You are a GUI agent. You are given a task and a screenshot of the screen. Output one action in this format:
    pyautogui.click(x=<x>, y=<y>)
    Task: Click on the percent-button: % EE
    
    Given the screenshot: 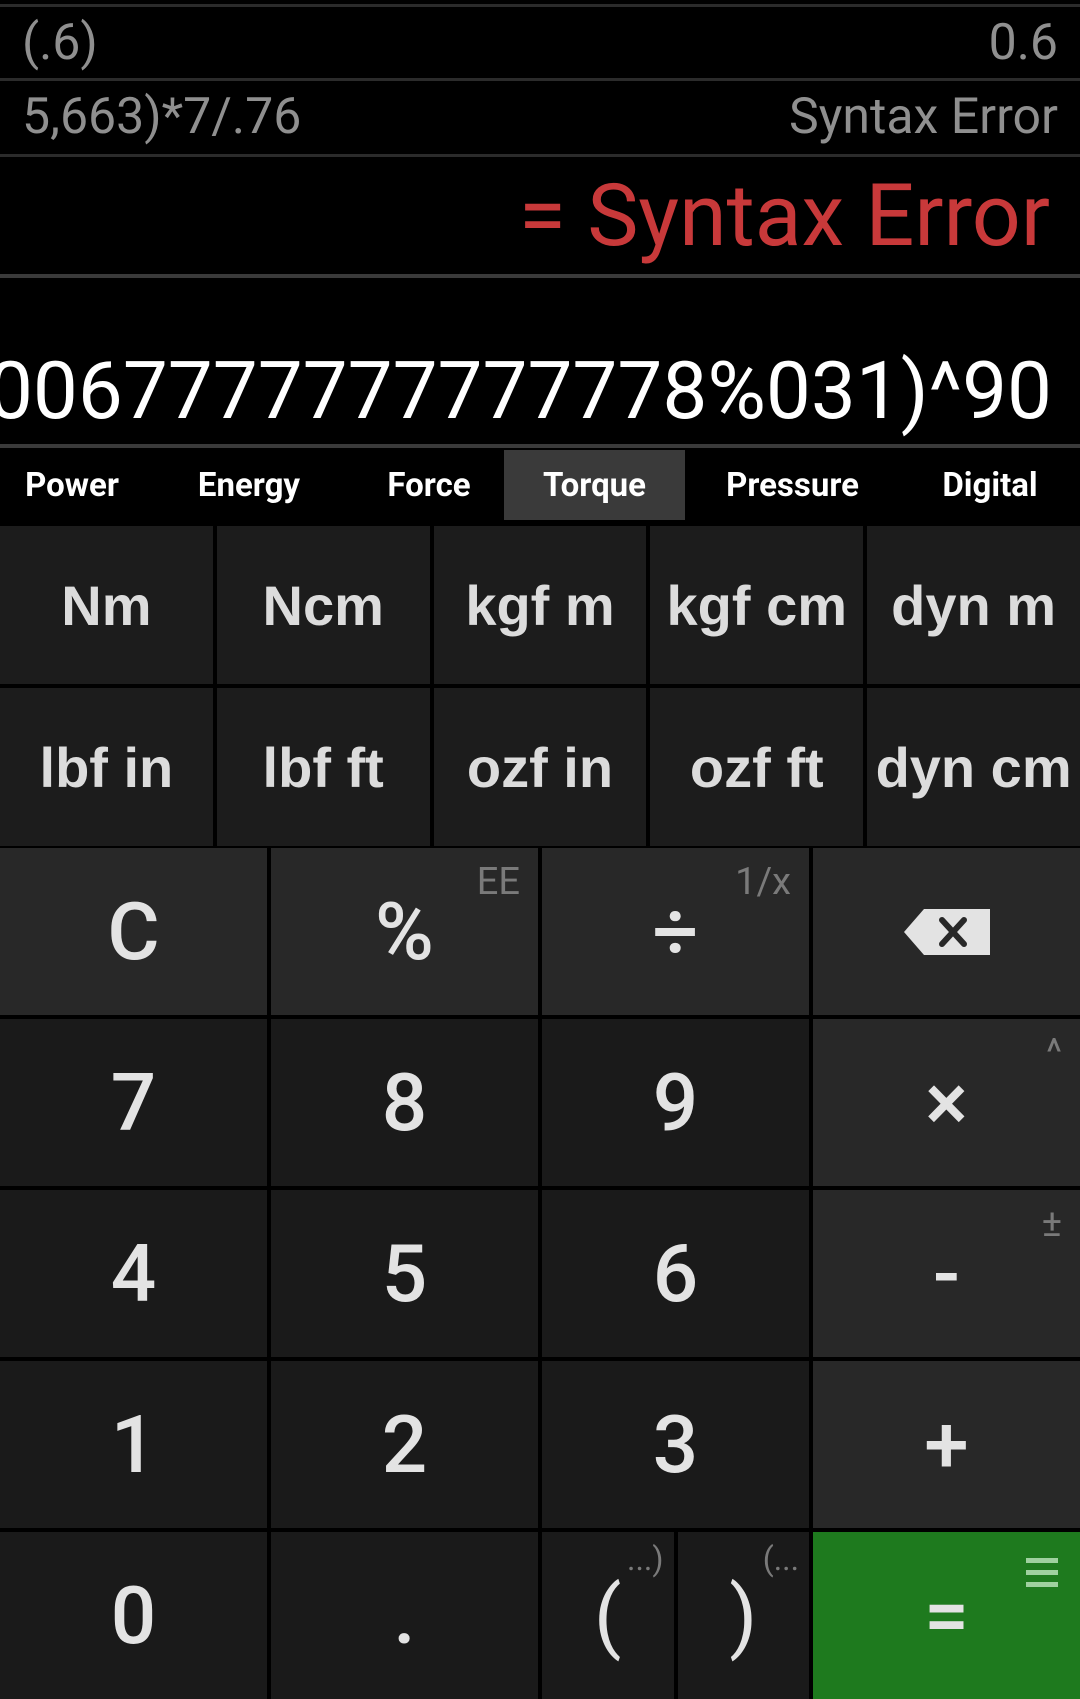 What is the action you would take?
    pyautogui.click(x=404, y=931)
    